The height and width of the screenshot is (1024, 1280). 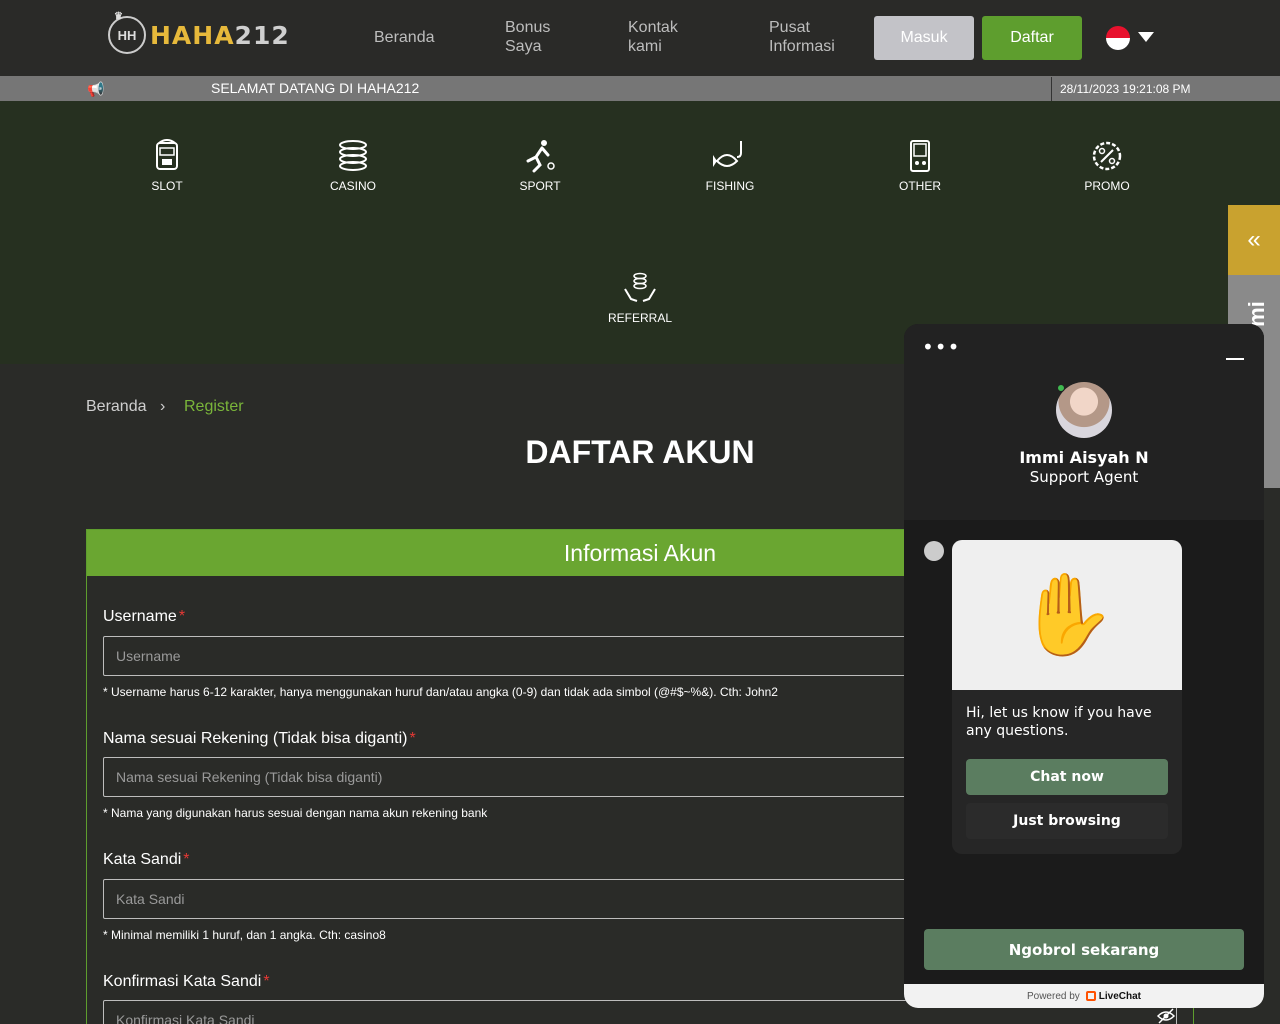 I want to click on label-text: Kata Sandi, so click(x=142, y=859).